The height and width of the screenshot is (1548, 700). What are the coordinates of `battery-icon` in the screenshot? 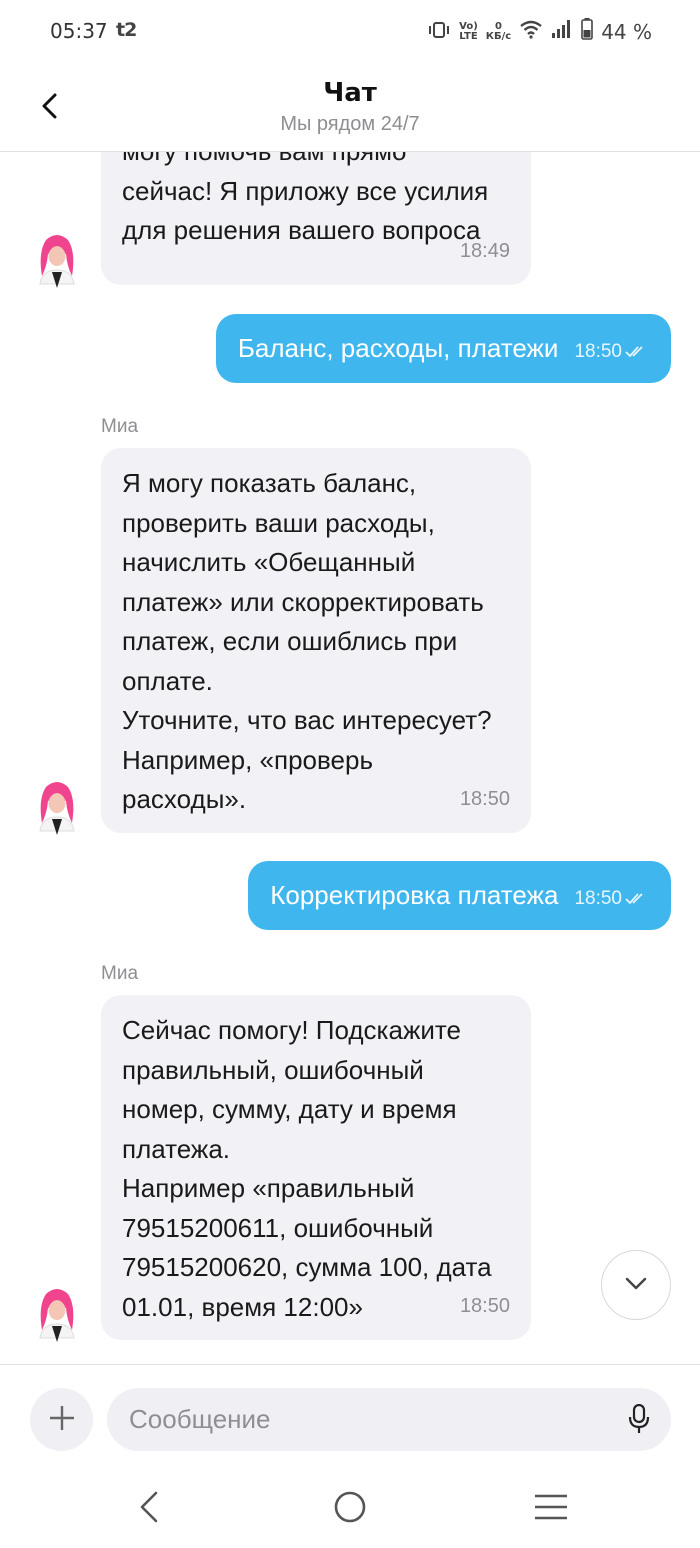 It's located at (587, 31).